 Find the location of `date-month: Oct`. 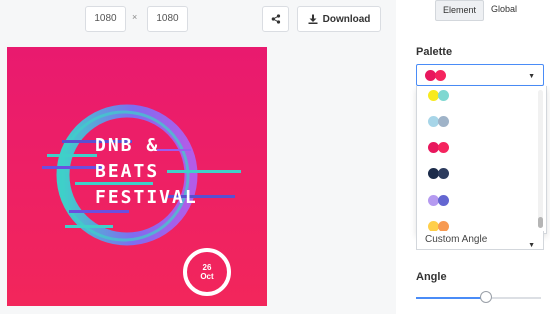

date-month: Oct is located at coordinates (207, 276).